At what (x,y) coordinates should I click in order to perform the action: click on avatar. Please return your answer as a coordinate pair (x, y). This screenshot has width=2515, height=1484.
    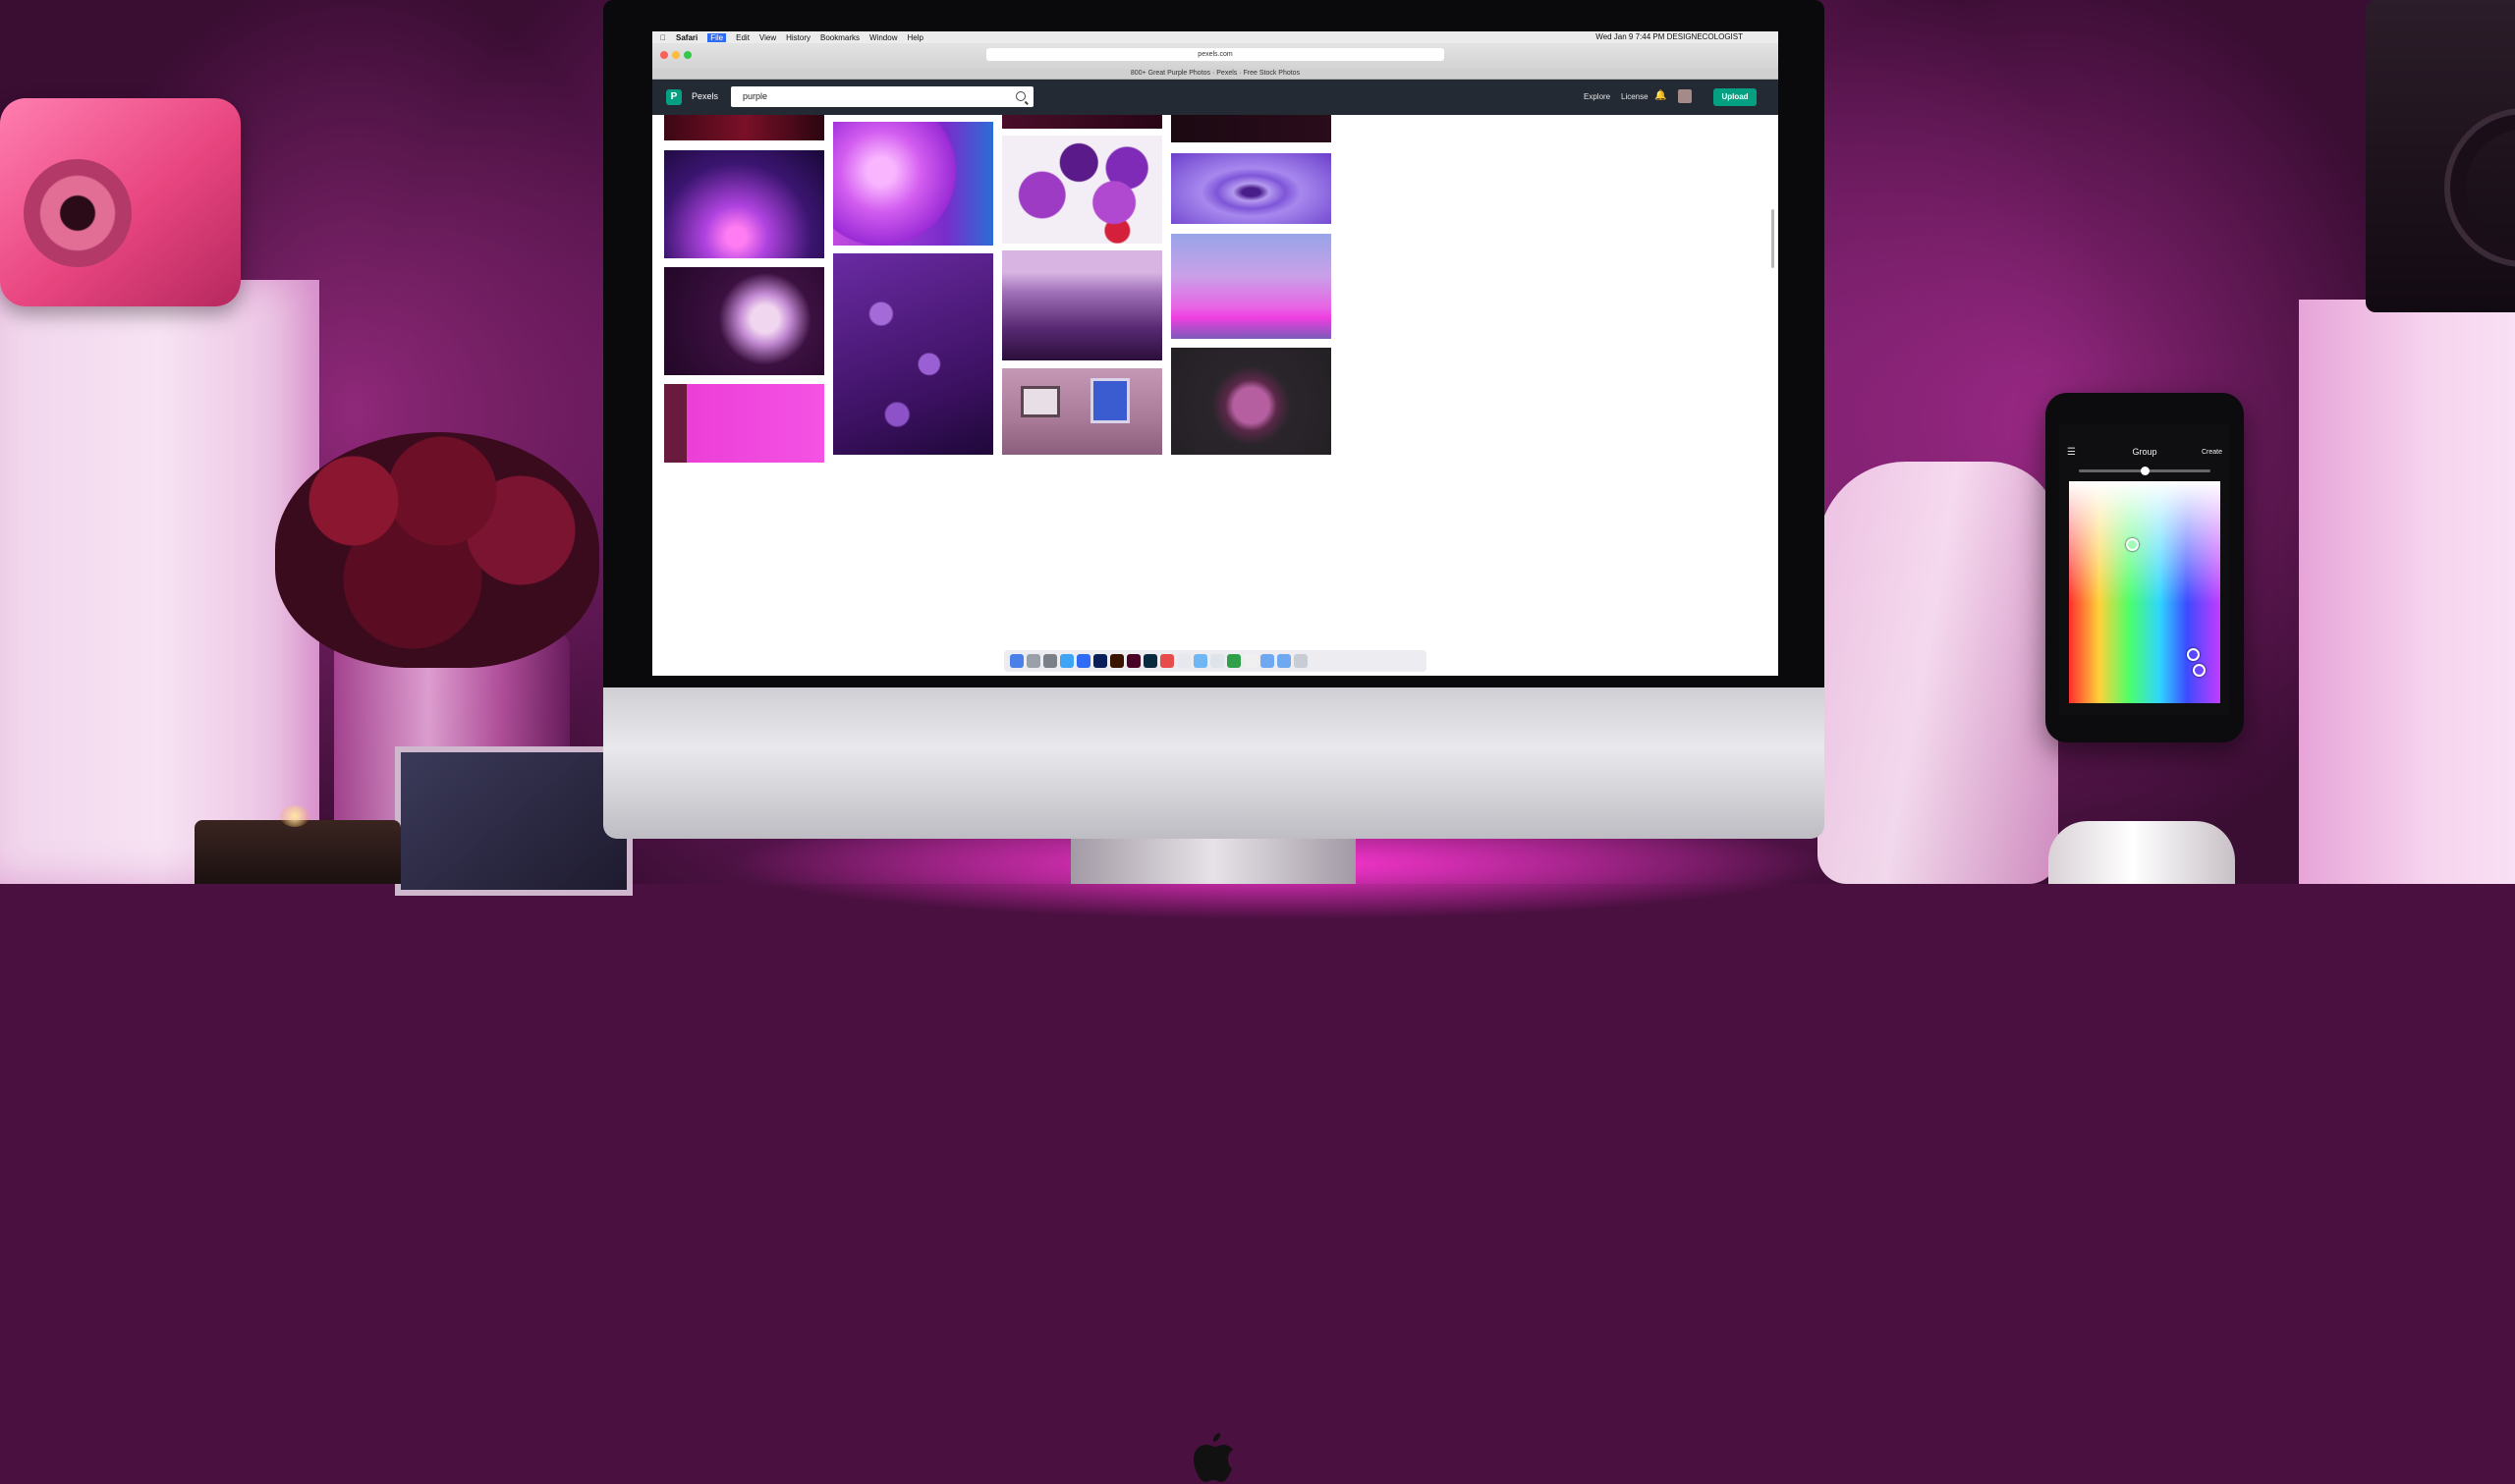
    Looking at the image, I should click on (1685, 96).